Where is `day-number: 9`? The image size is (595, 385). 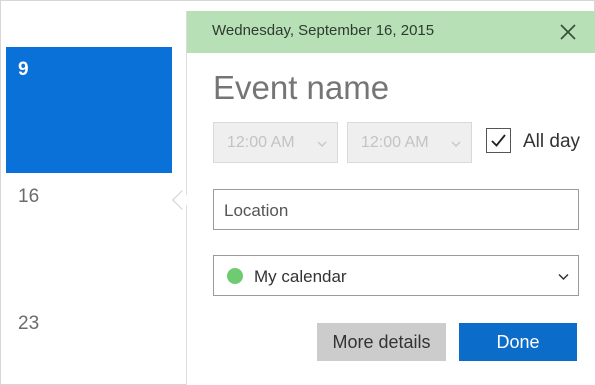
day-number: 9 is located at coordinates (23, 69).